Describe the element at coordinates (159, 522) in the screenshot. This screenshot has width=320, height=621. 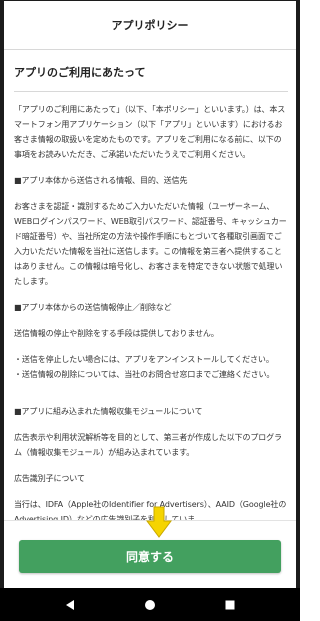
I see `arrow-down-icon` at that location.